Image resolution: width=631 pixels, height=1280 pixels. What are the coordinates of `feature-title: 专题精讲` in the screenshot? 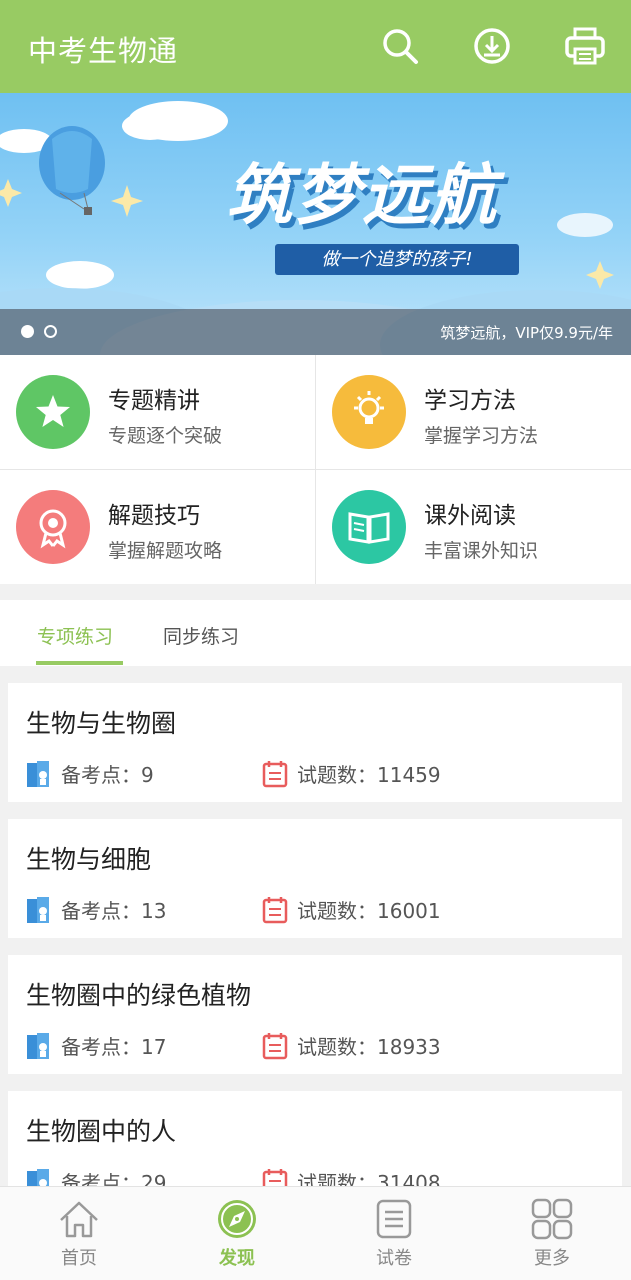 It's located at (154, 401).